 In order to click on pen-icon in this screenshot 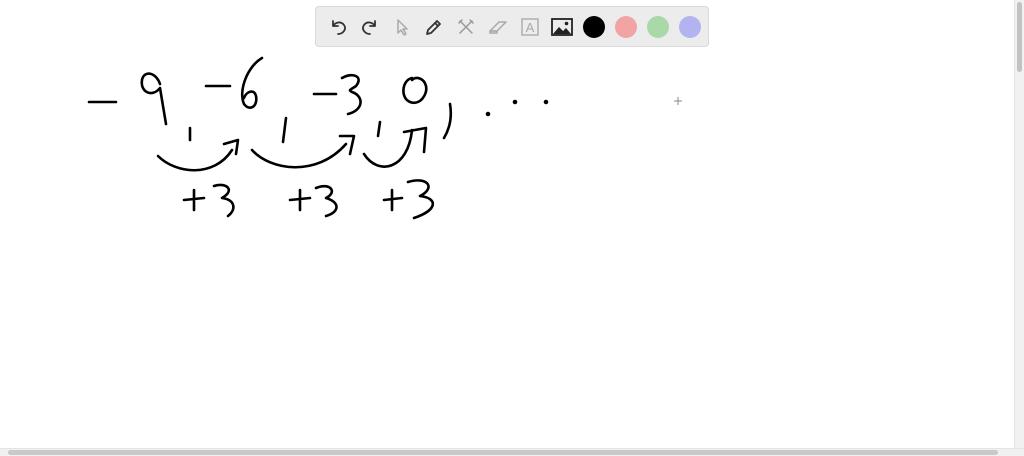, I will do `click(433, 27)`.